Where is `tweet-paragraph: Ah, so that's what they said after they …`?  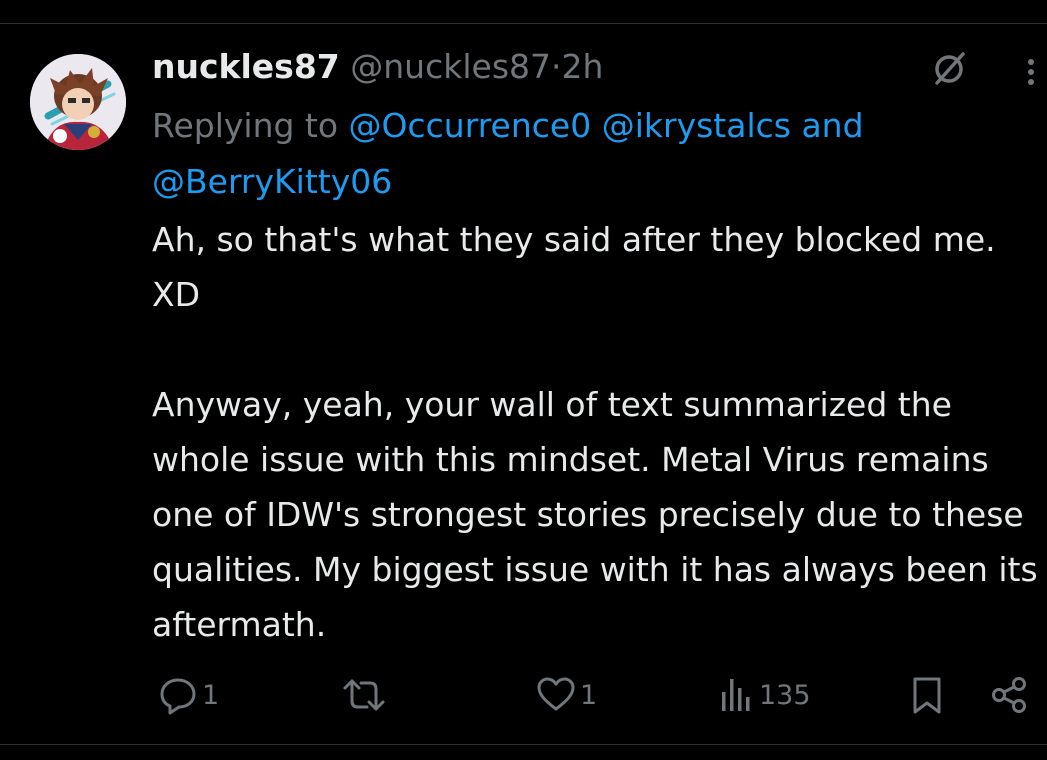
tweet-paragraph: Ah, so that's what they said after they … is located at coordinates (574, 267).